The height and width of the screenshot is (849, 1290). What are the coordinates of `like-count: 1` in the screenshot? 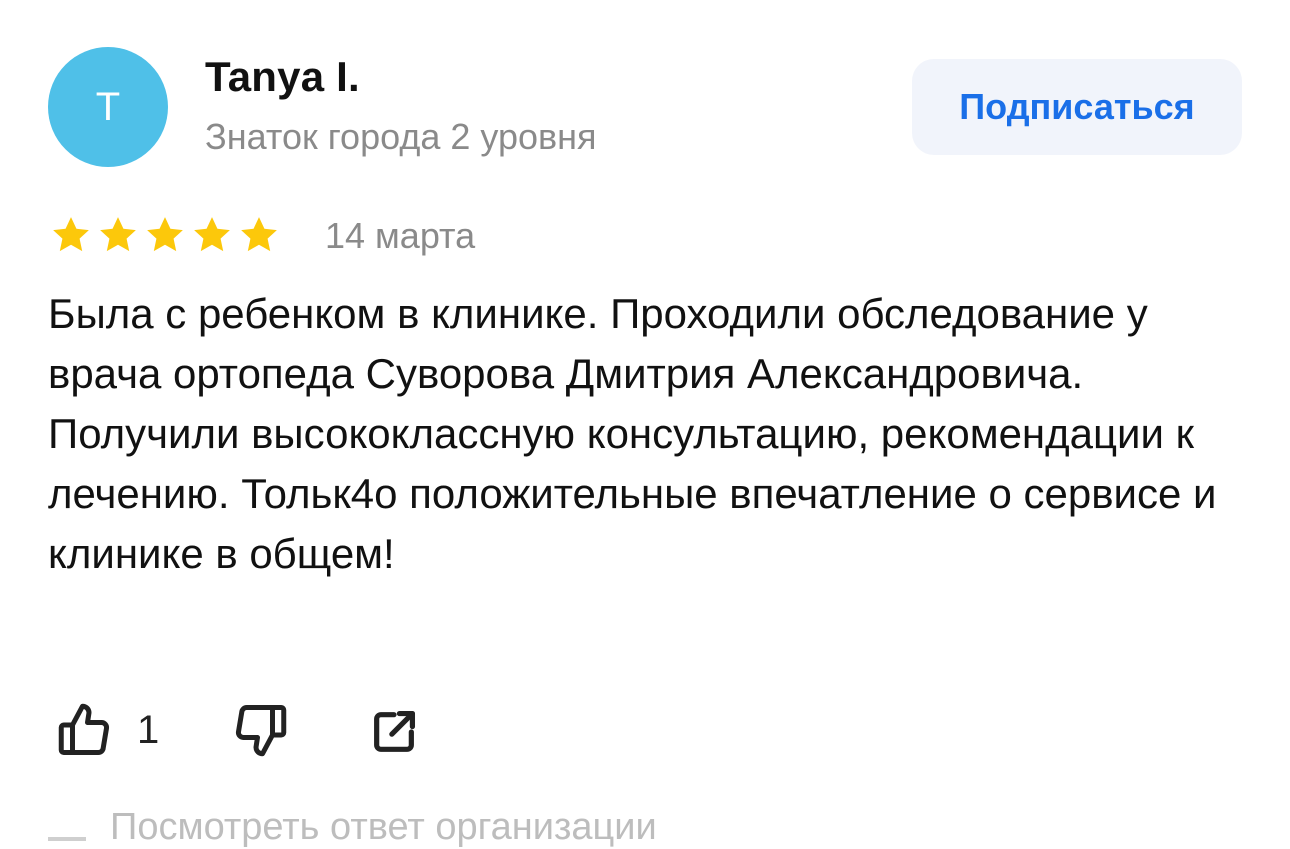 It's located at (148, 729).